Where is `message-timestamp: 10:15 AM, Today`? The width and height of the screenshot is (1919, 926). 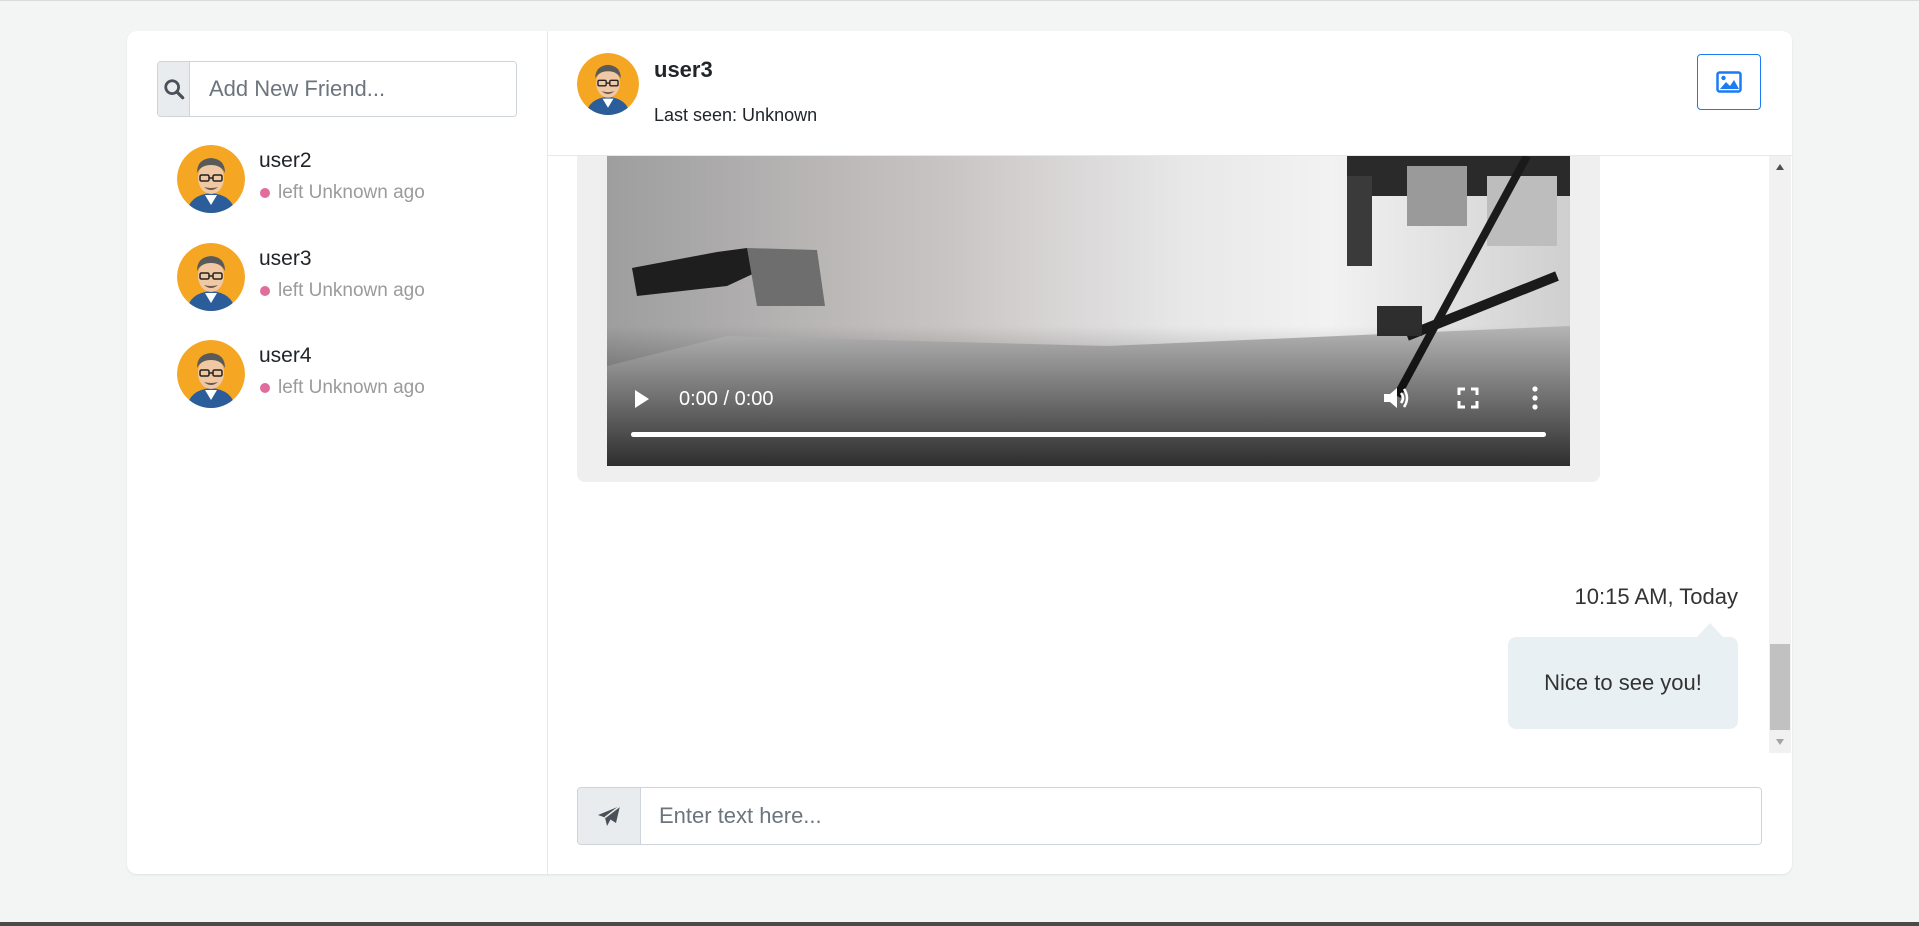 message-timestamp: 10:15 AM, Today is located at coordinates (1656, 596).